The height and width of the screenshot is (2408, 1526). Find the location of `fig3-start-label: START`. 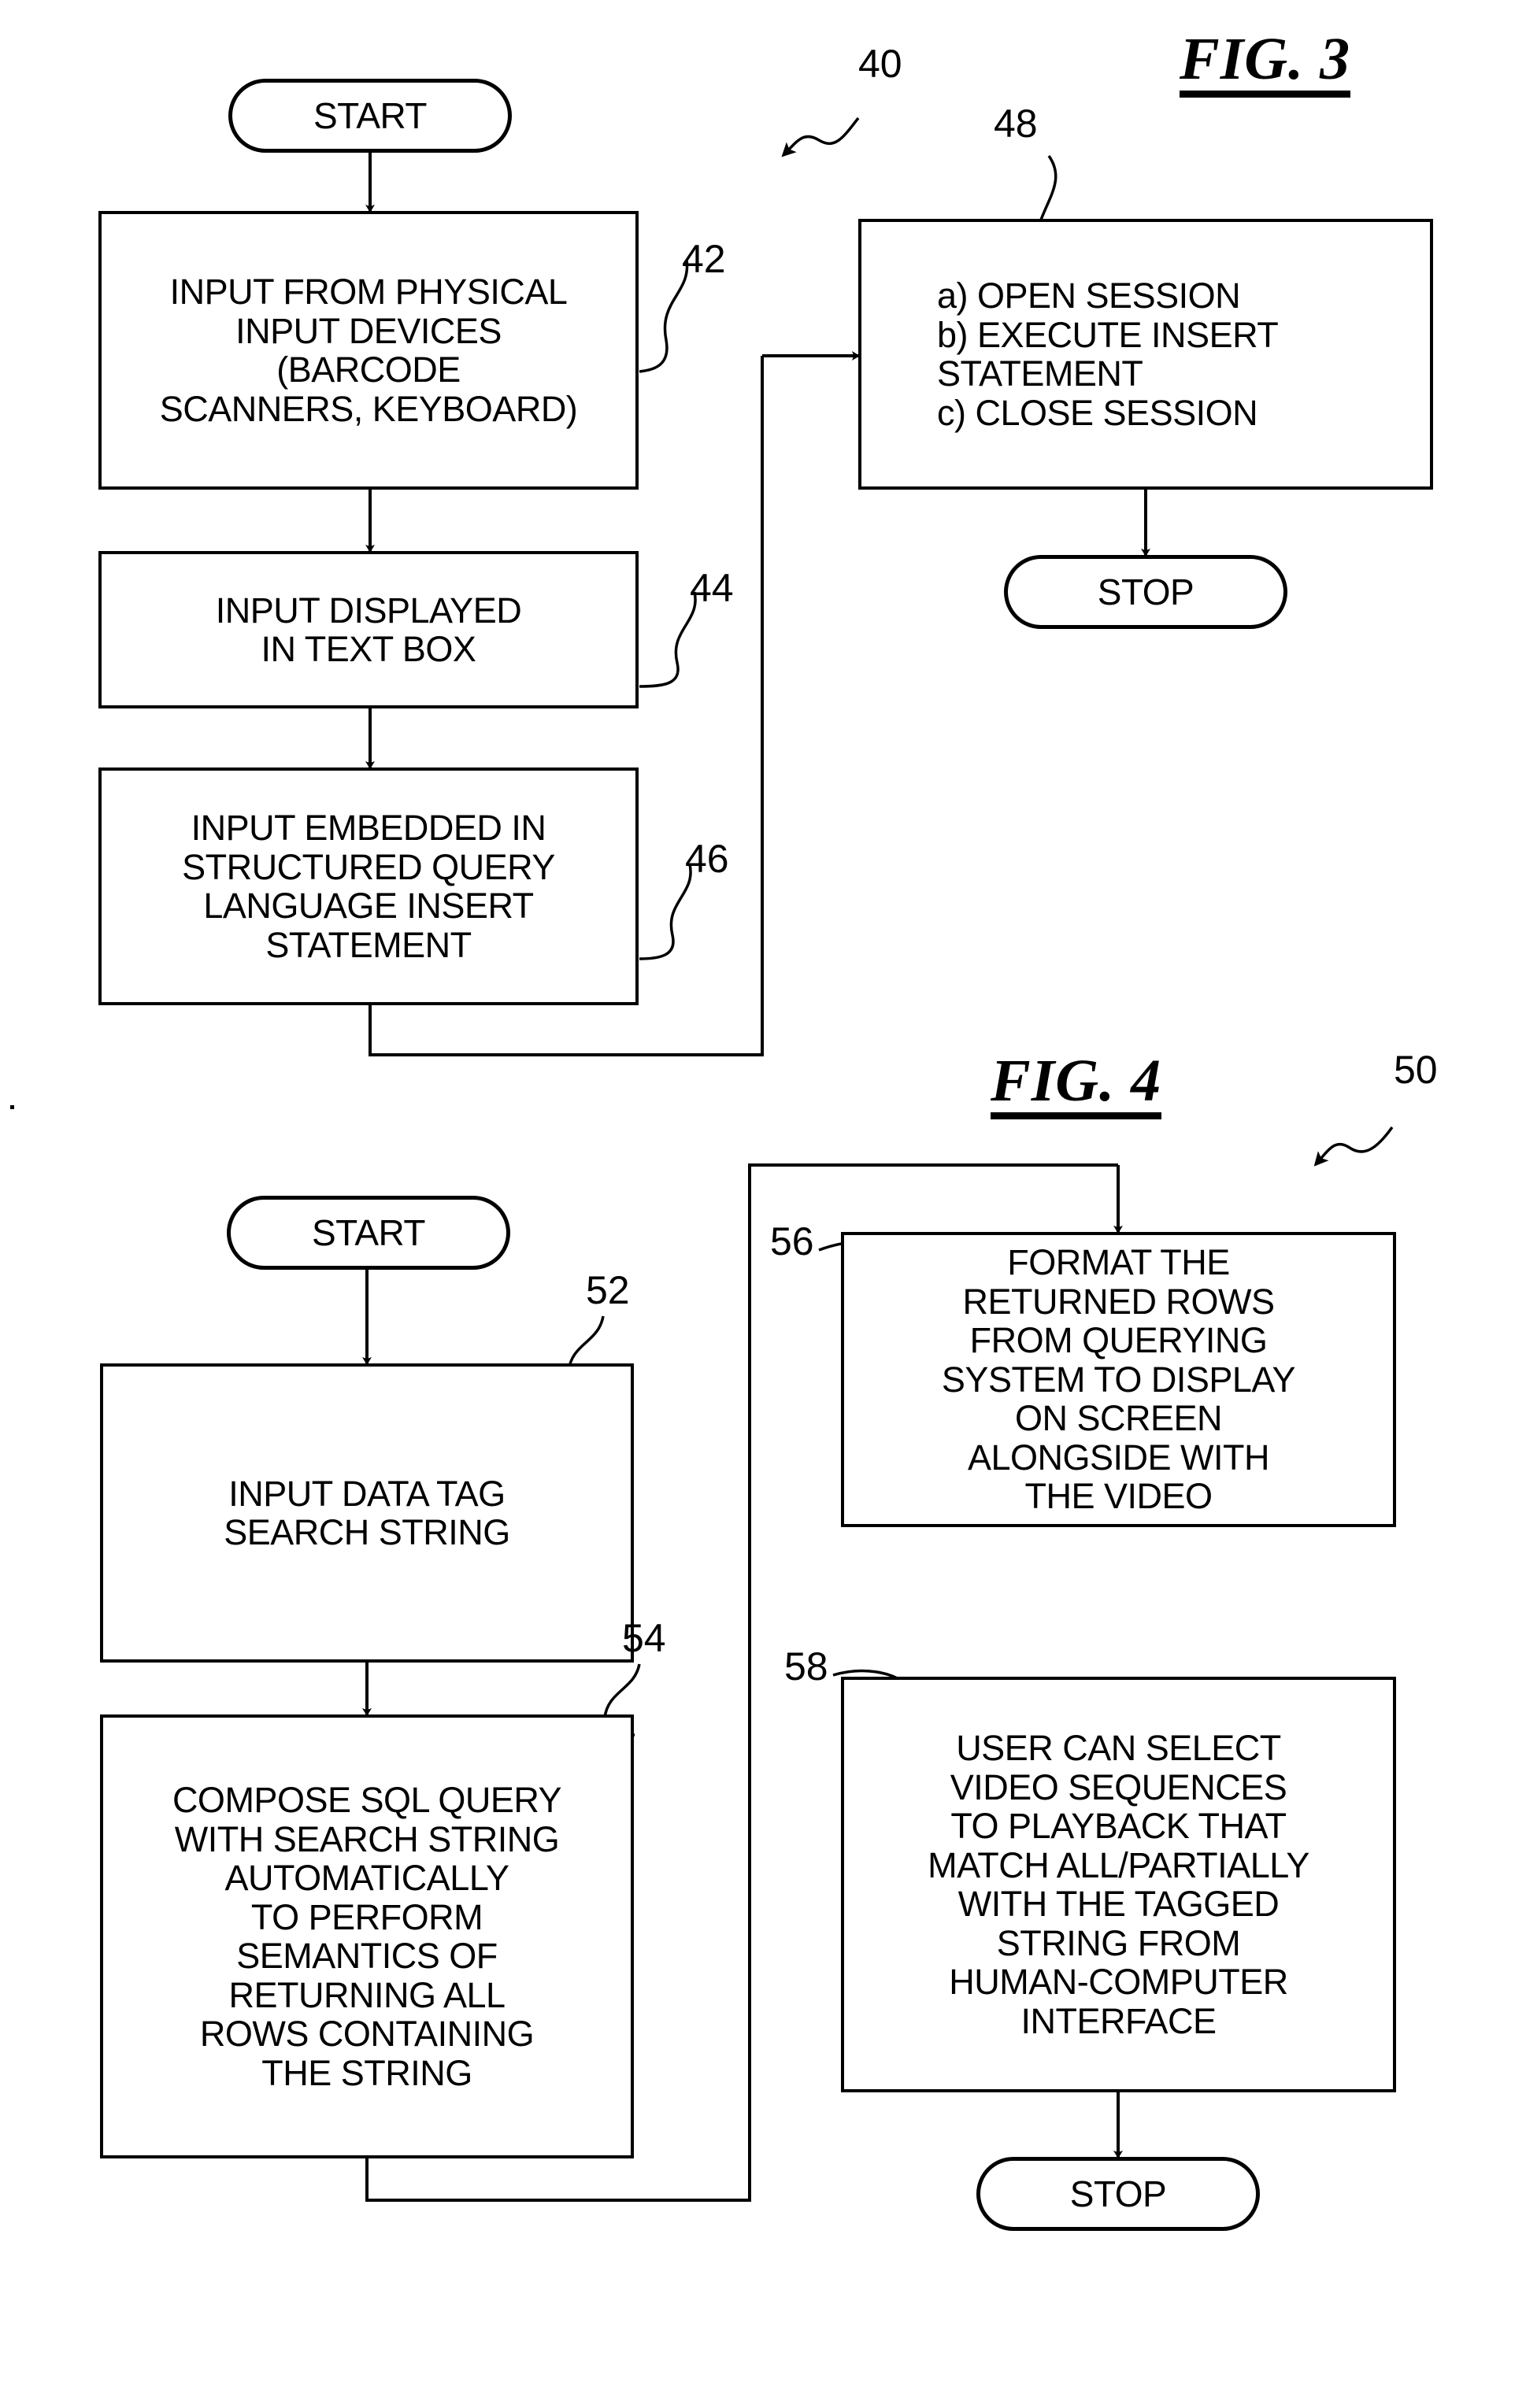

fig3-start-label: START is located at coordinates (370, 115).